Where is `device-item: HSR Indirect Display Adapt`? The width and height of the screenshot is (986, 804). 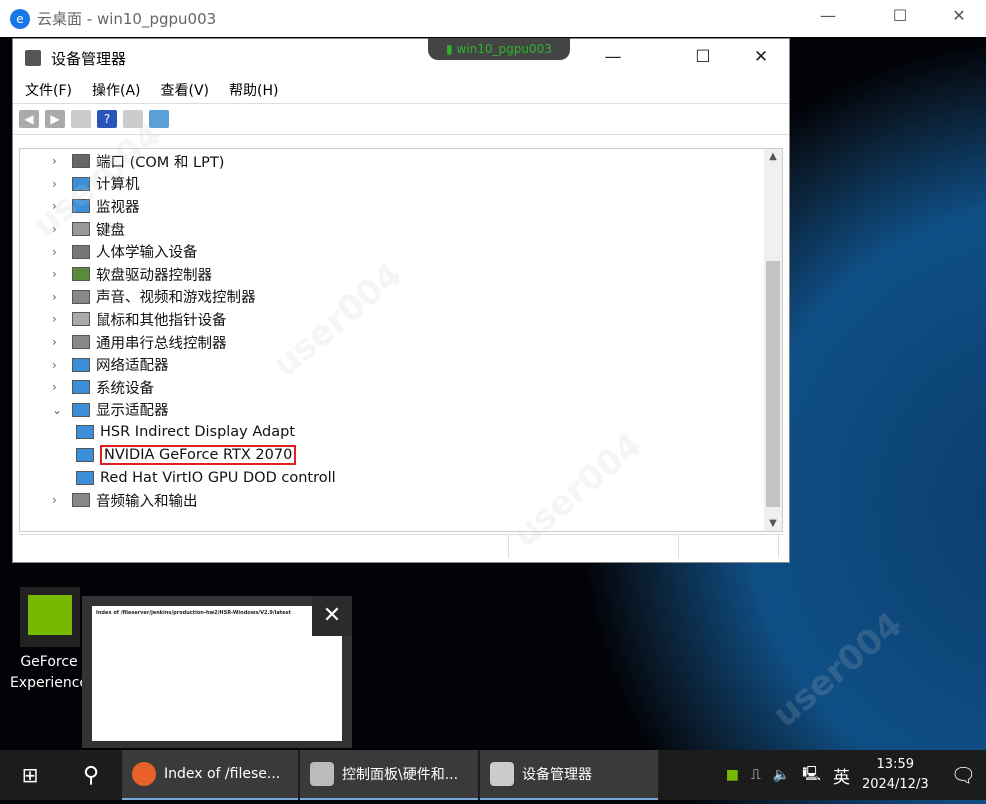
device-item: HSR Indirect Display Adapt is located at coordinates (401, 432).